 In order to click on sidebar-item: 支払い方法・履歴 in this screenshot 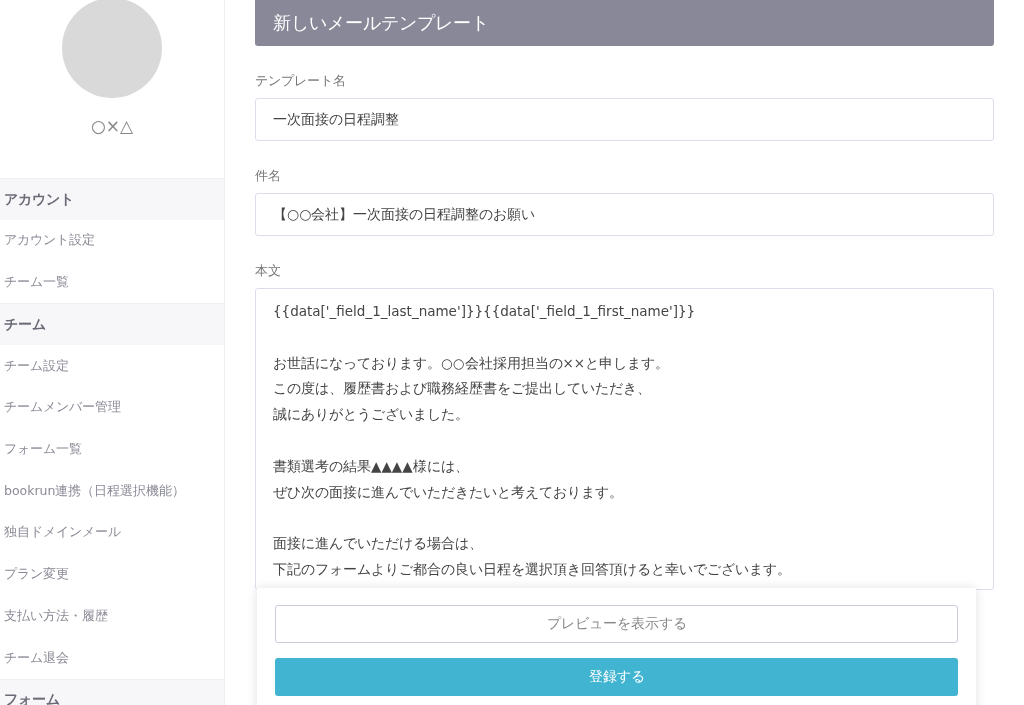, I will do `click(112, 616)`.